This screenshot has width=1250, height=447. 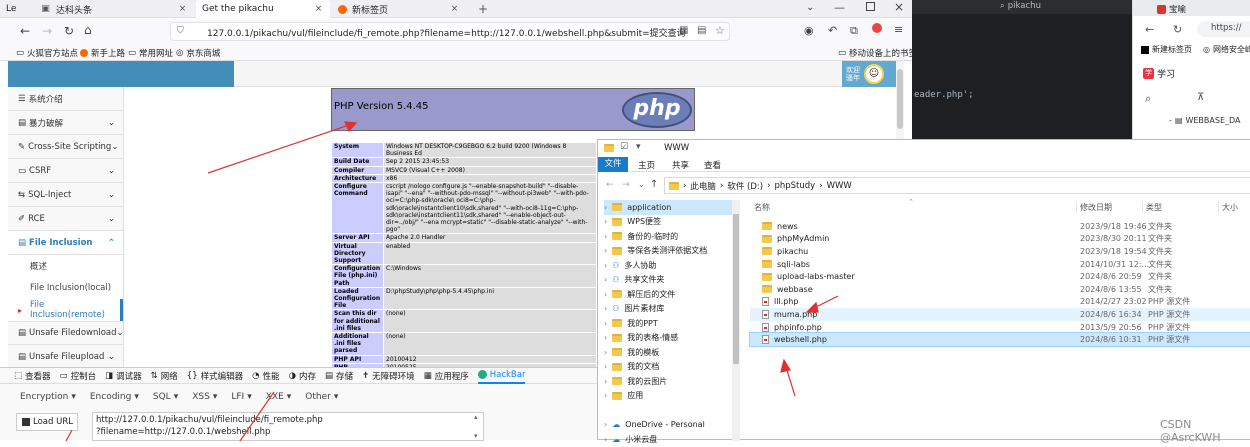 What do you see at coordinates (69, 435) in the screenshot?
I see `arrow-bottom-left` at bounding box center [69, 435].